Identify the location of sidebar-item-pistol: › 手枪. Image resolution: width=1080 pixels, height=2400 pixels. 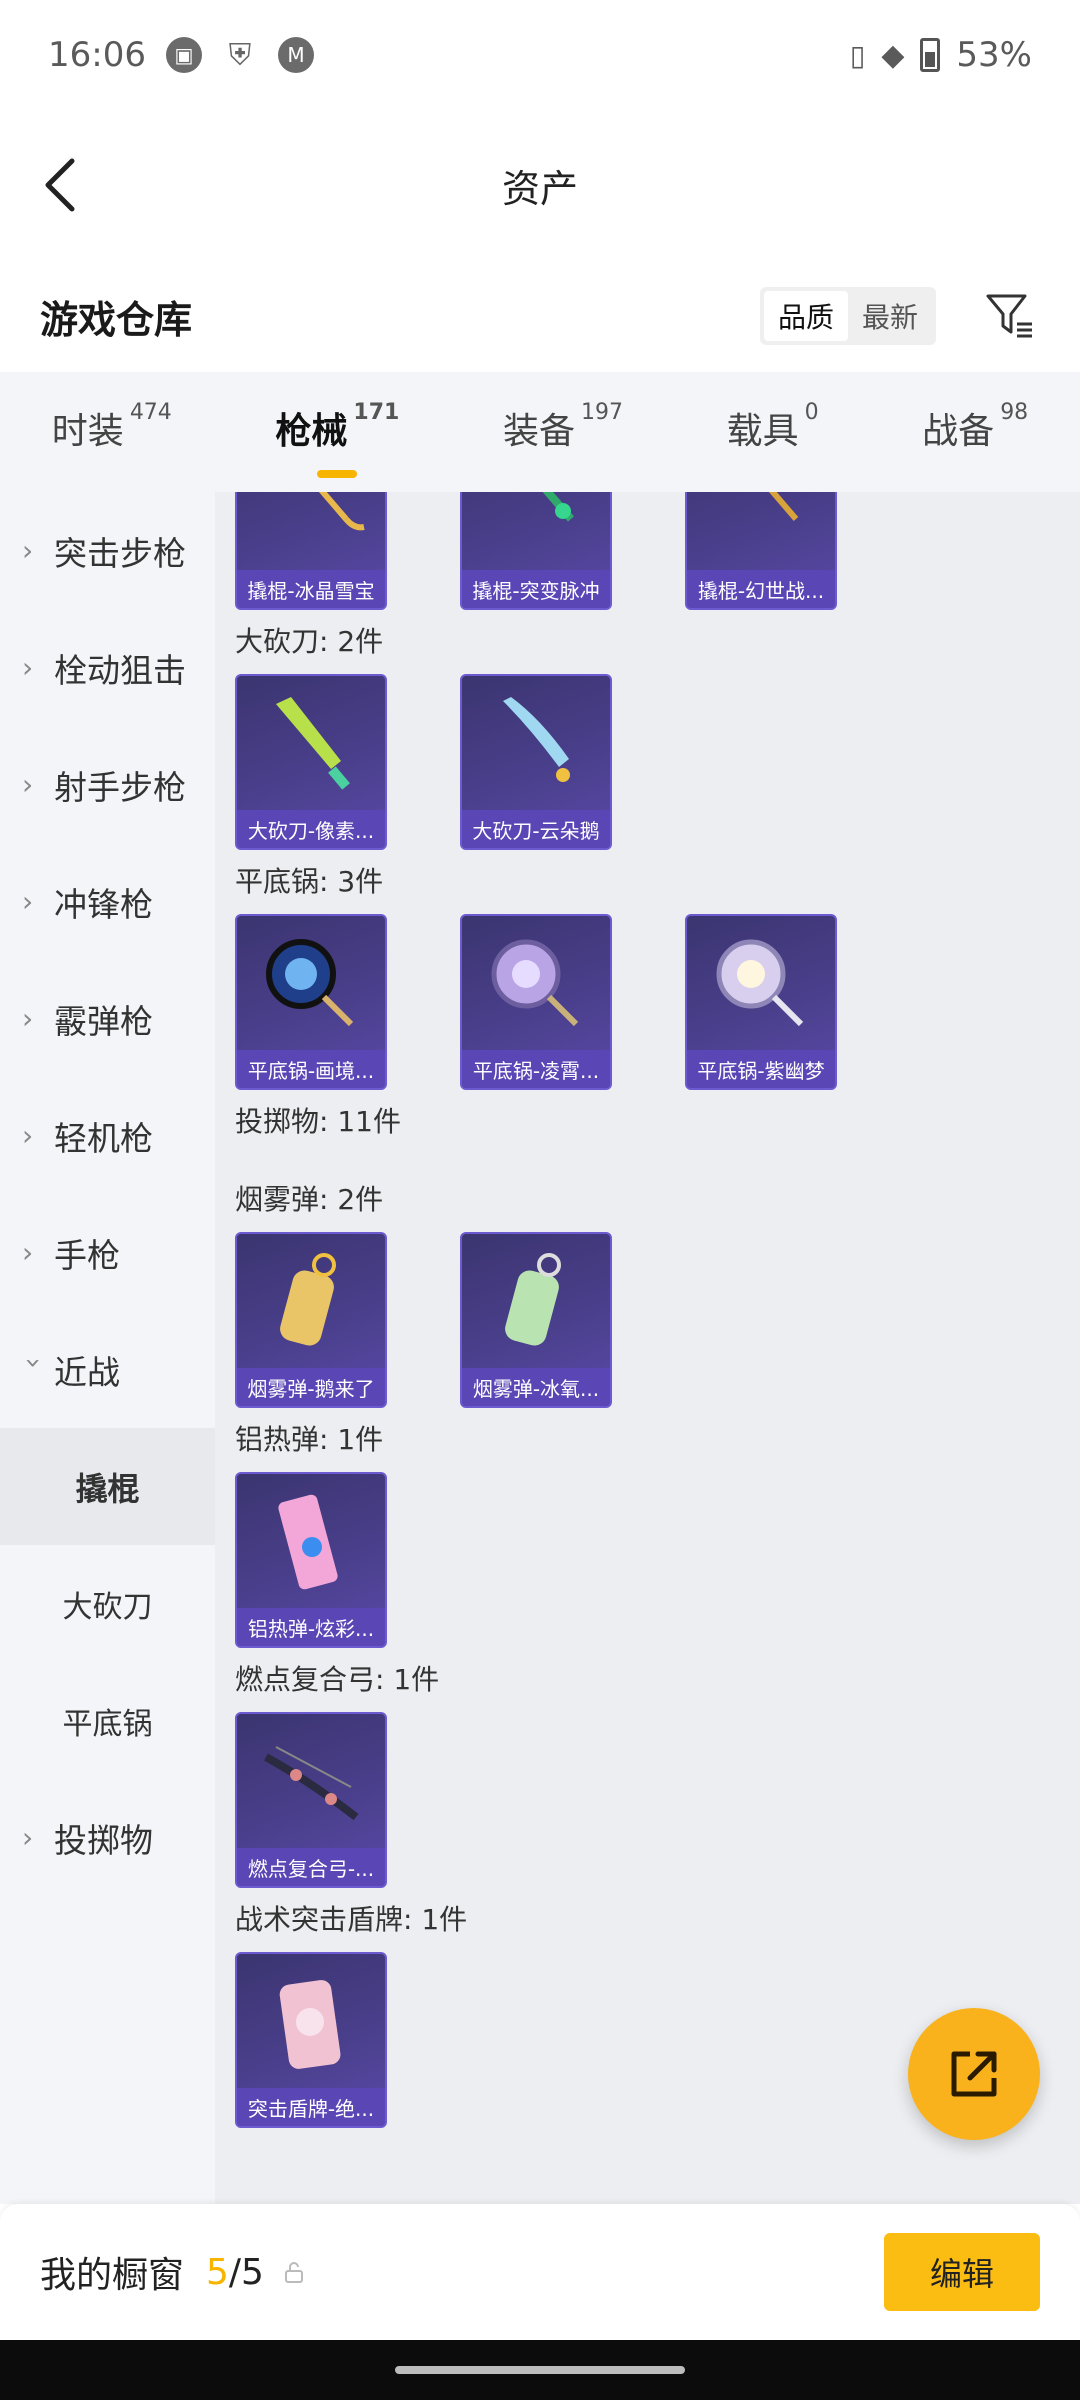
(107, 1252).